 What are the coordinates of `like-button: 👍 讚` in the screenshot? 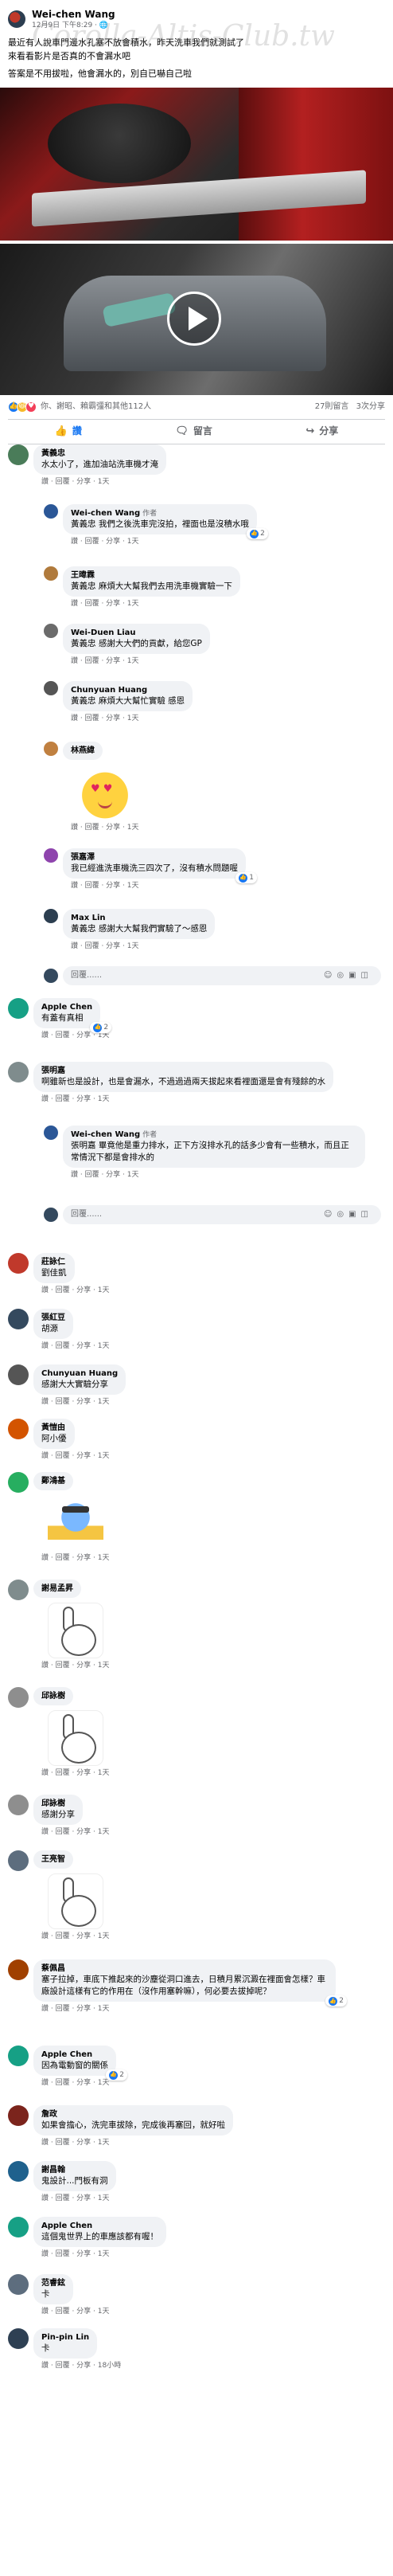 It's located at (68, 432).